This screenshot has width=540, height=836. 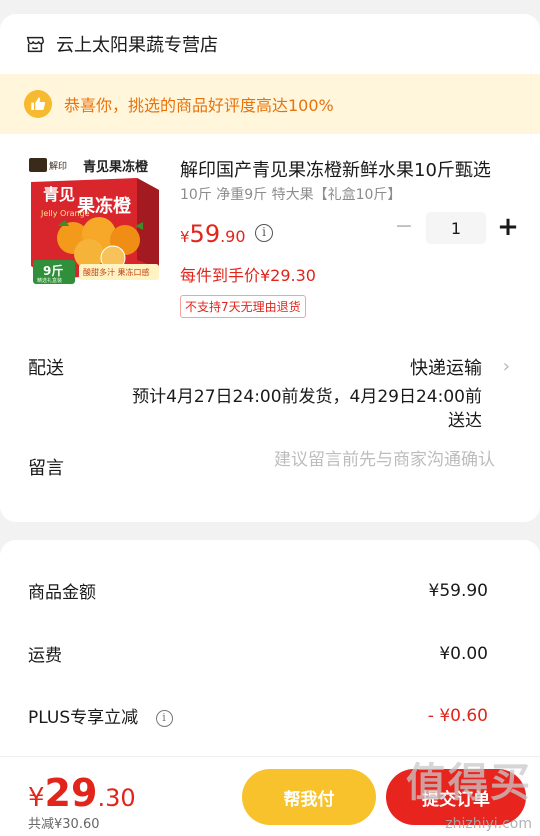 I want to click on slogan: 酸甜多汁 果冻口感, so click(x=116, y=272).